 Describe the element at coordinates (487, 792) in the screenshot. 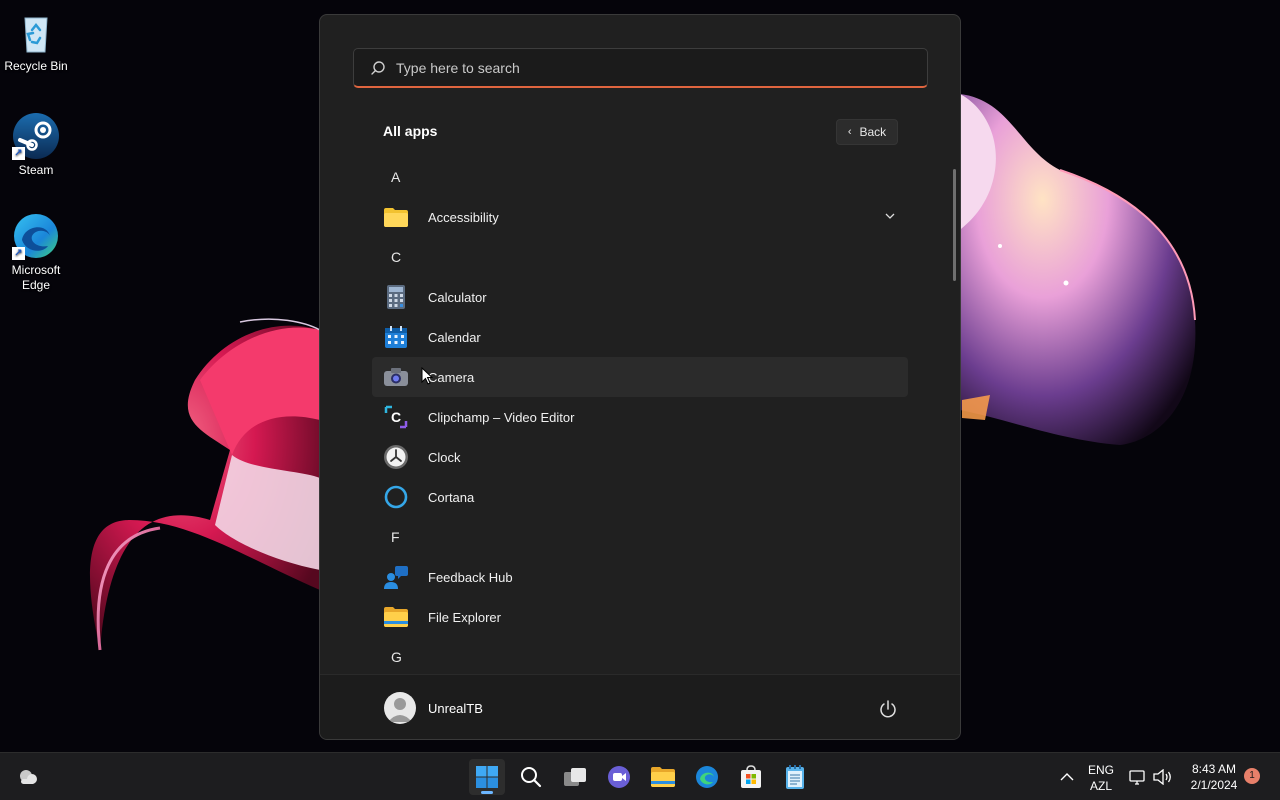

I see `active-indicator` at that location.